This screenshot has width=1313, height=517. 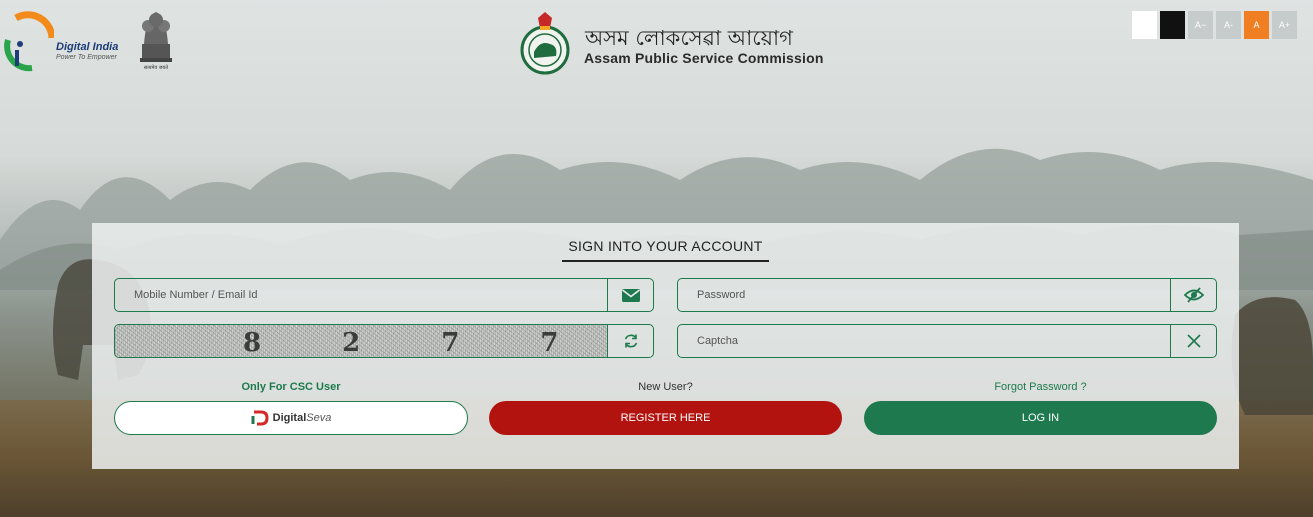 I want to click on close-icon, so click(x=1193, y=341).